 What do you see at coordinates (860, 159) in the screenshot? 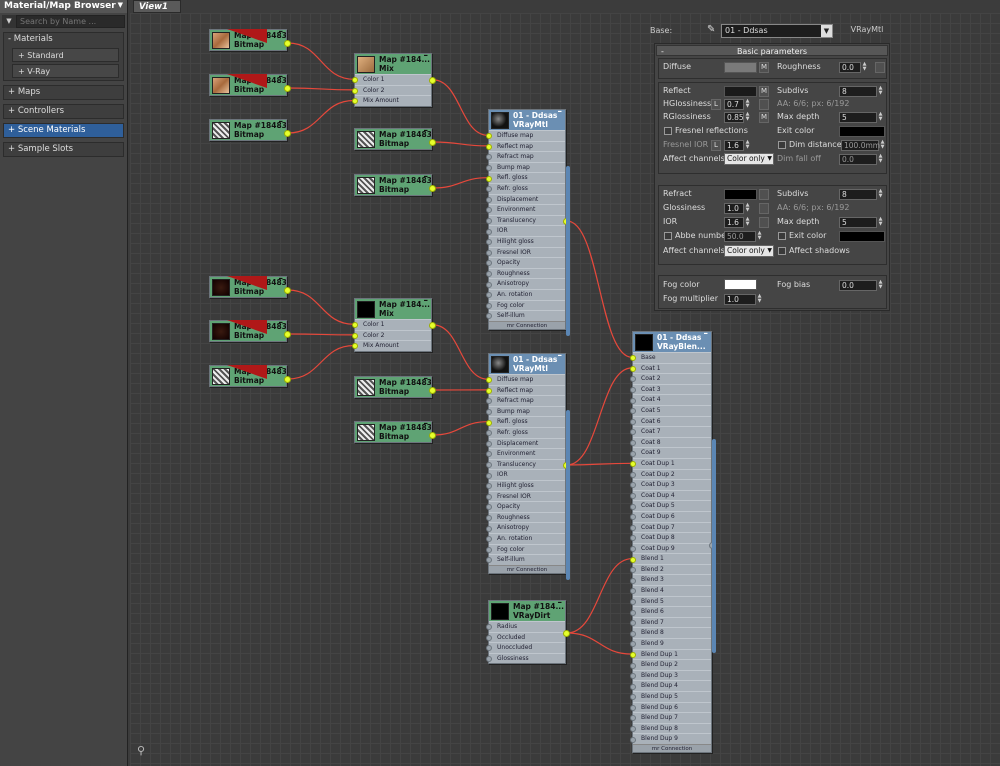
I see `dim-falloff-spinner: 0.0 ▲ ▼` at bounding box center [860, 159].